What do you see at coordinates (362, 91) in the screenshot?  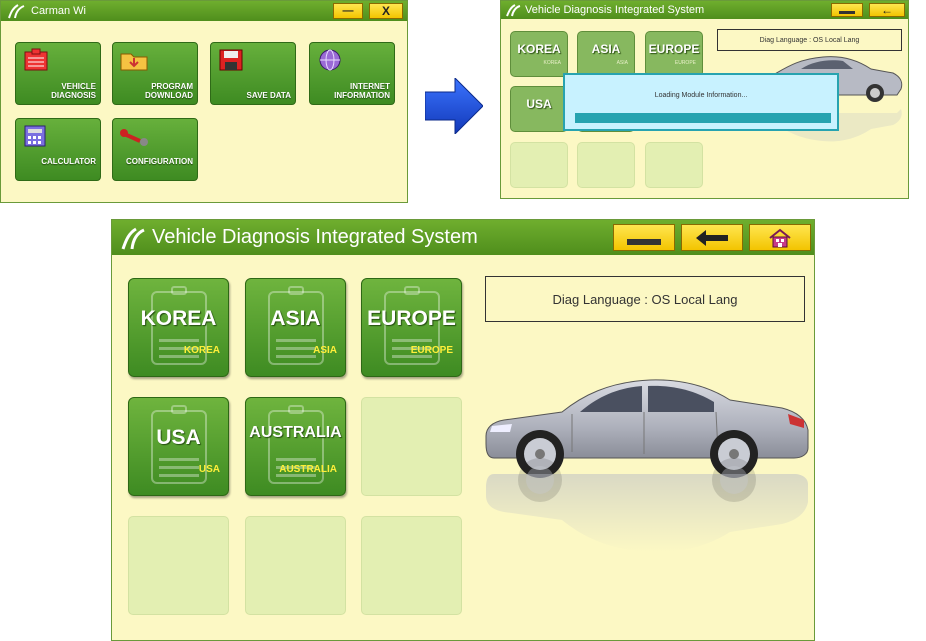 I see `tile-label: INTERNET INFORMATION` at bounding box center [362, 91].